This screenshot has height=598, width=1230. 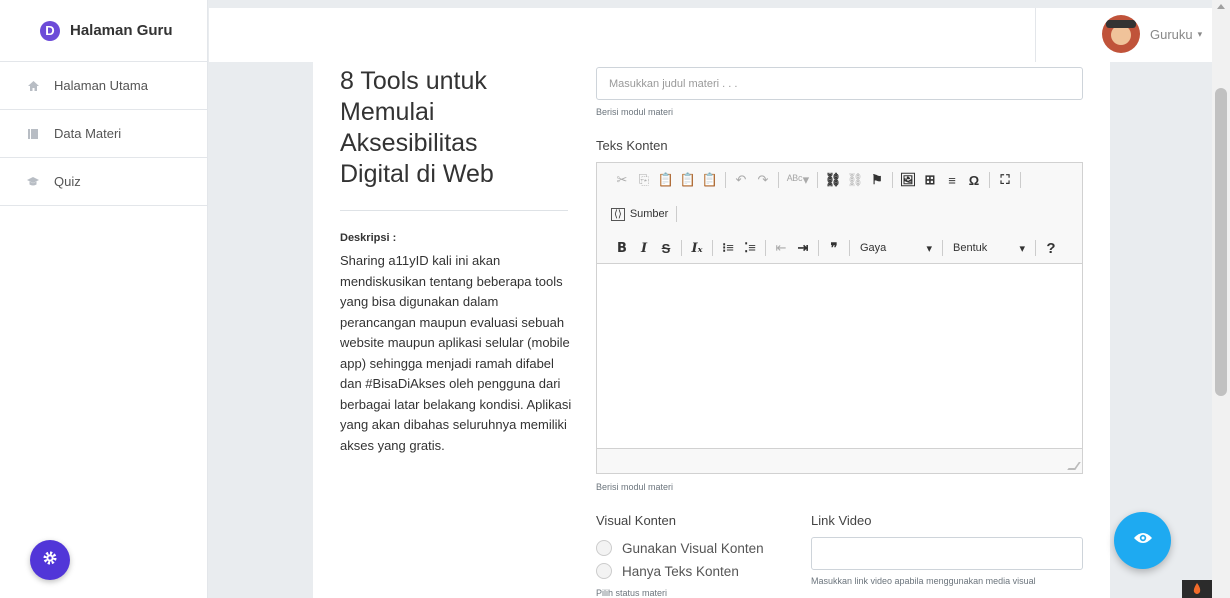 I want to click on italic-icon: I, so click(x=644, y=248).